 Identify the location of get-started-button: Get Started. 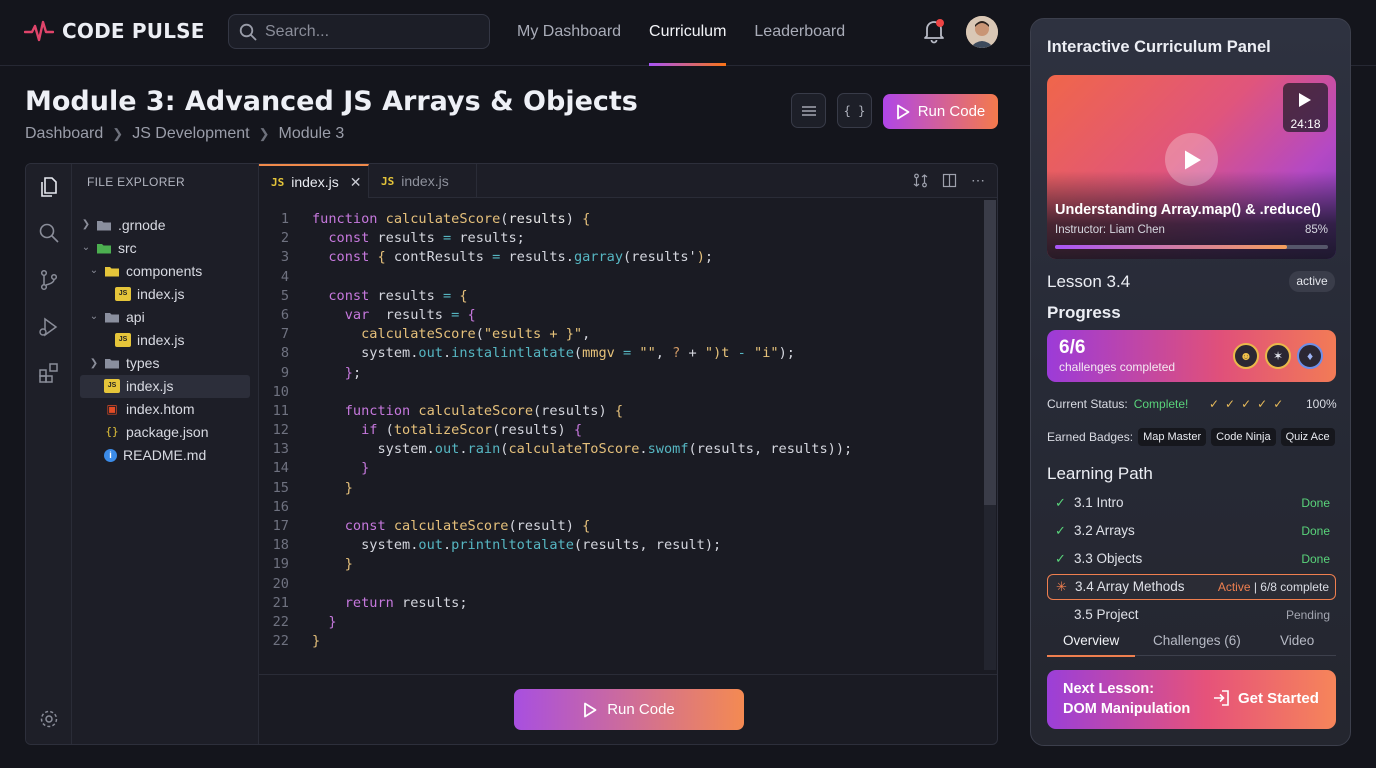
(1265, 698).